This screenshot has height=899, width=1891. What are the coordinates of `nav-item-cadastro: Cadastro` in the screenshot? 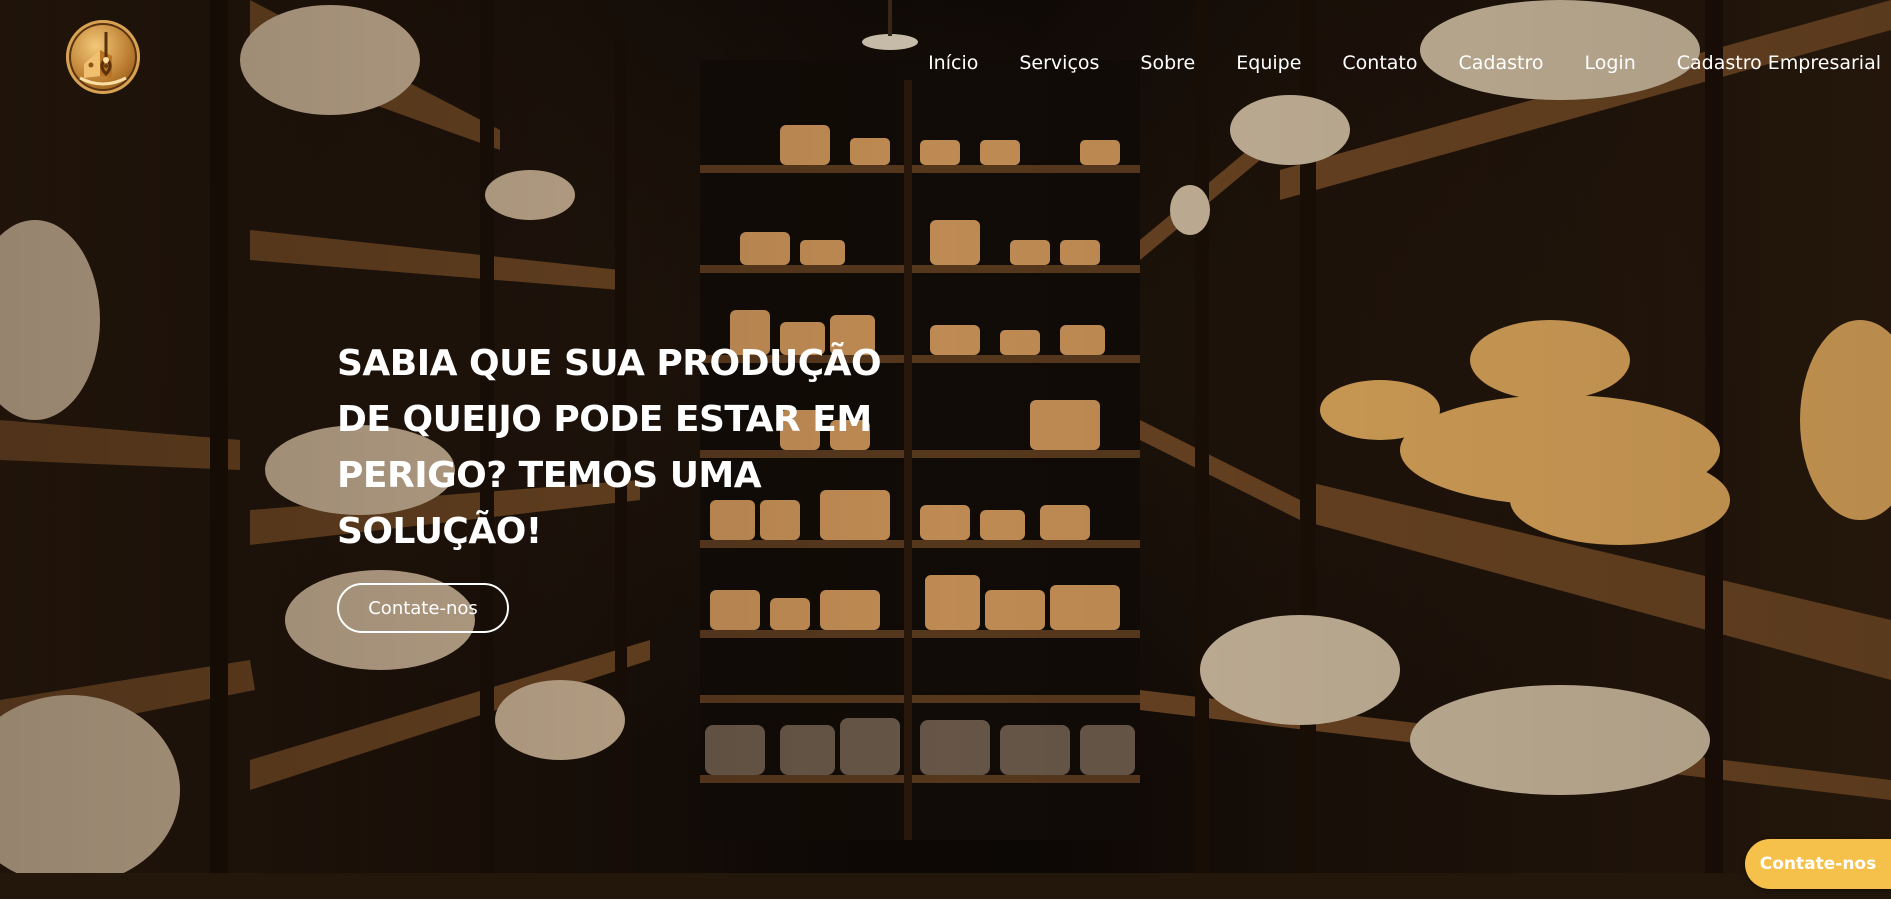 It's located at (1501, 63).